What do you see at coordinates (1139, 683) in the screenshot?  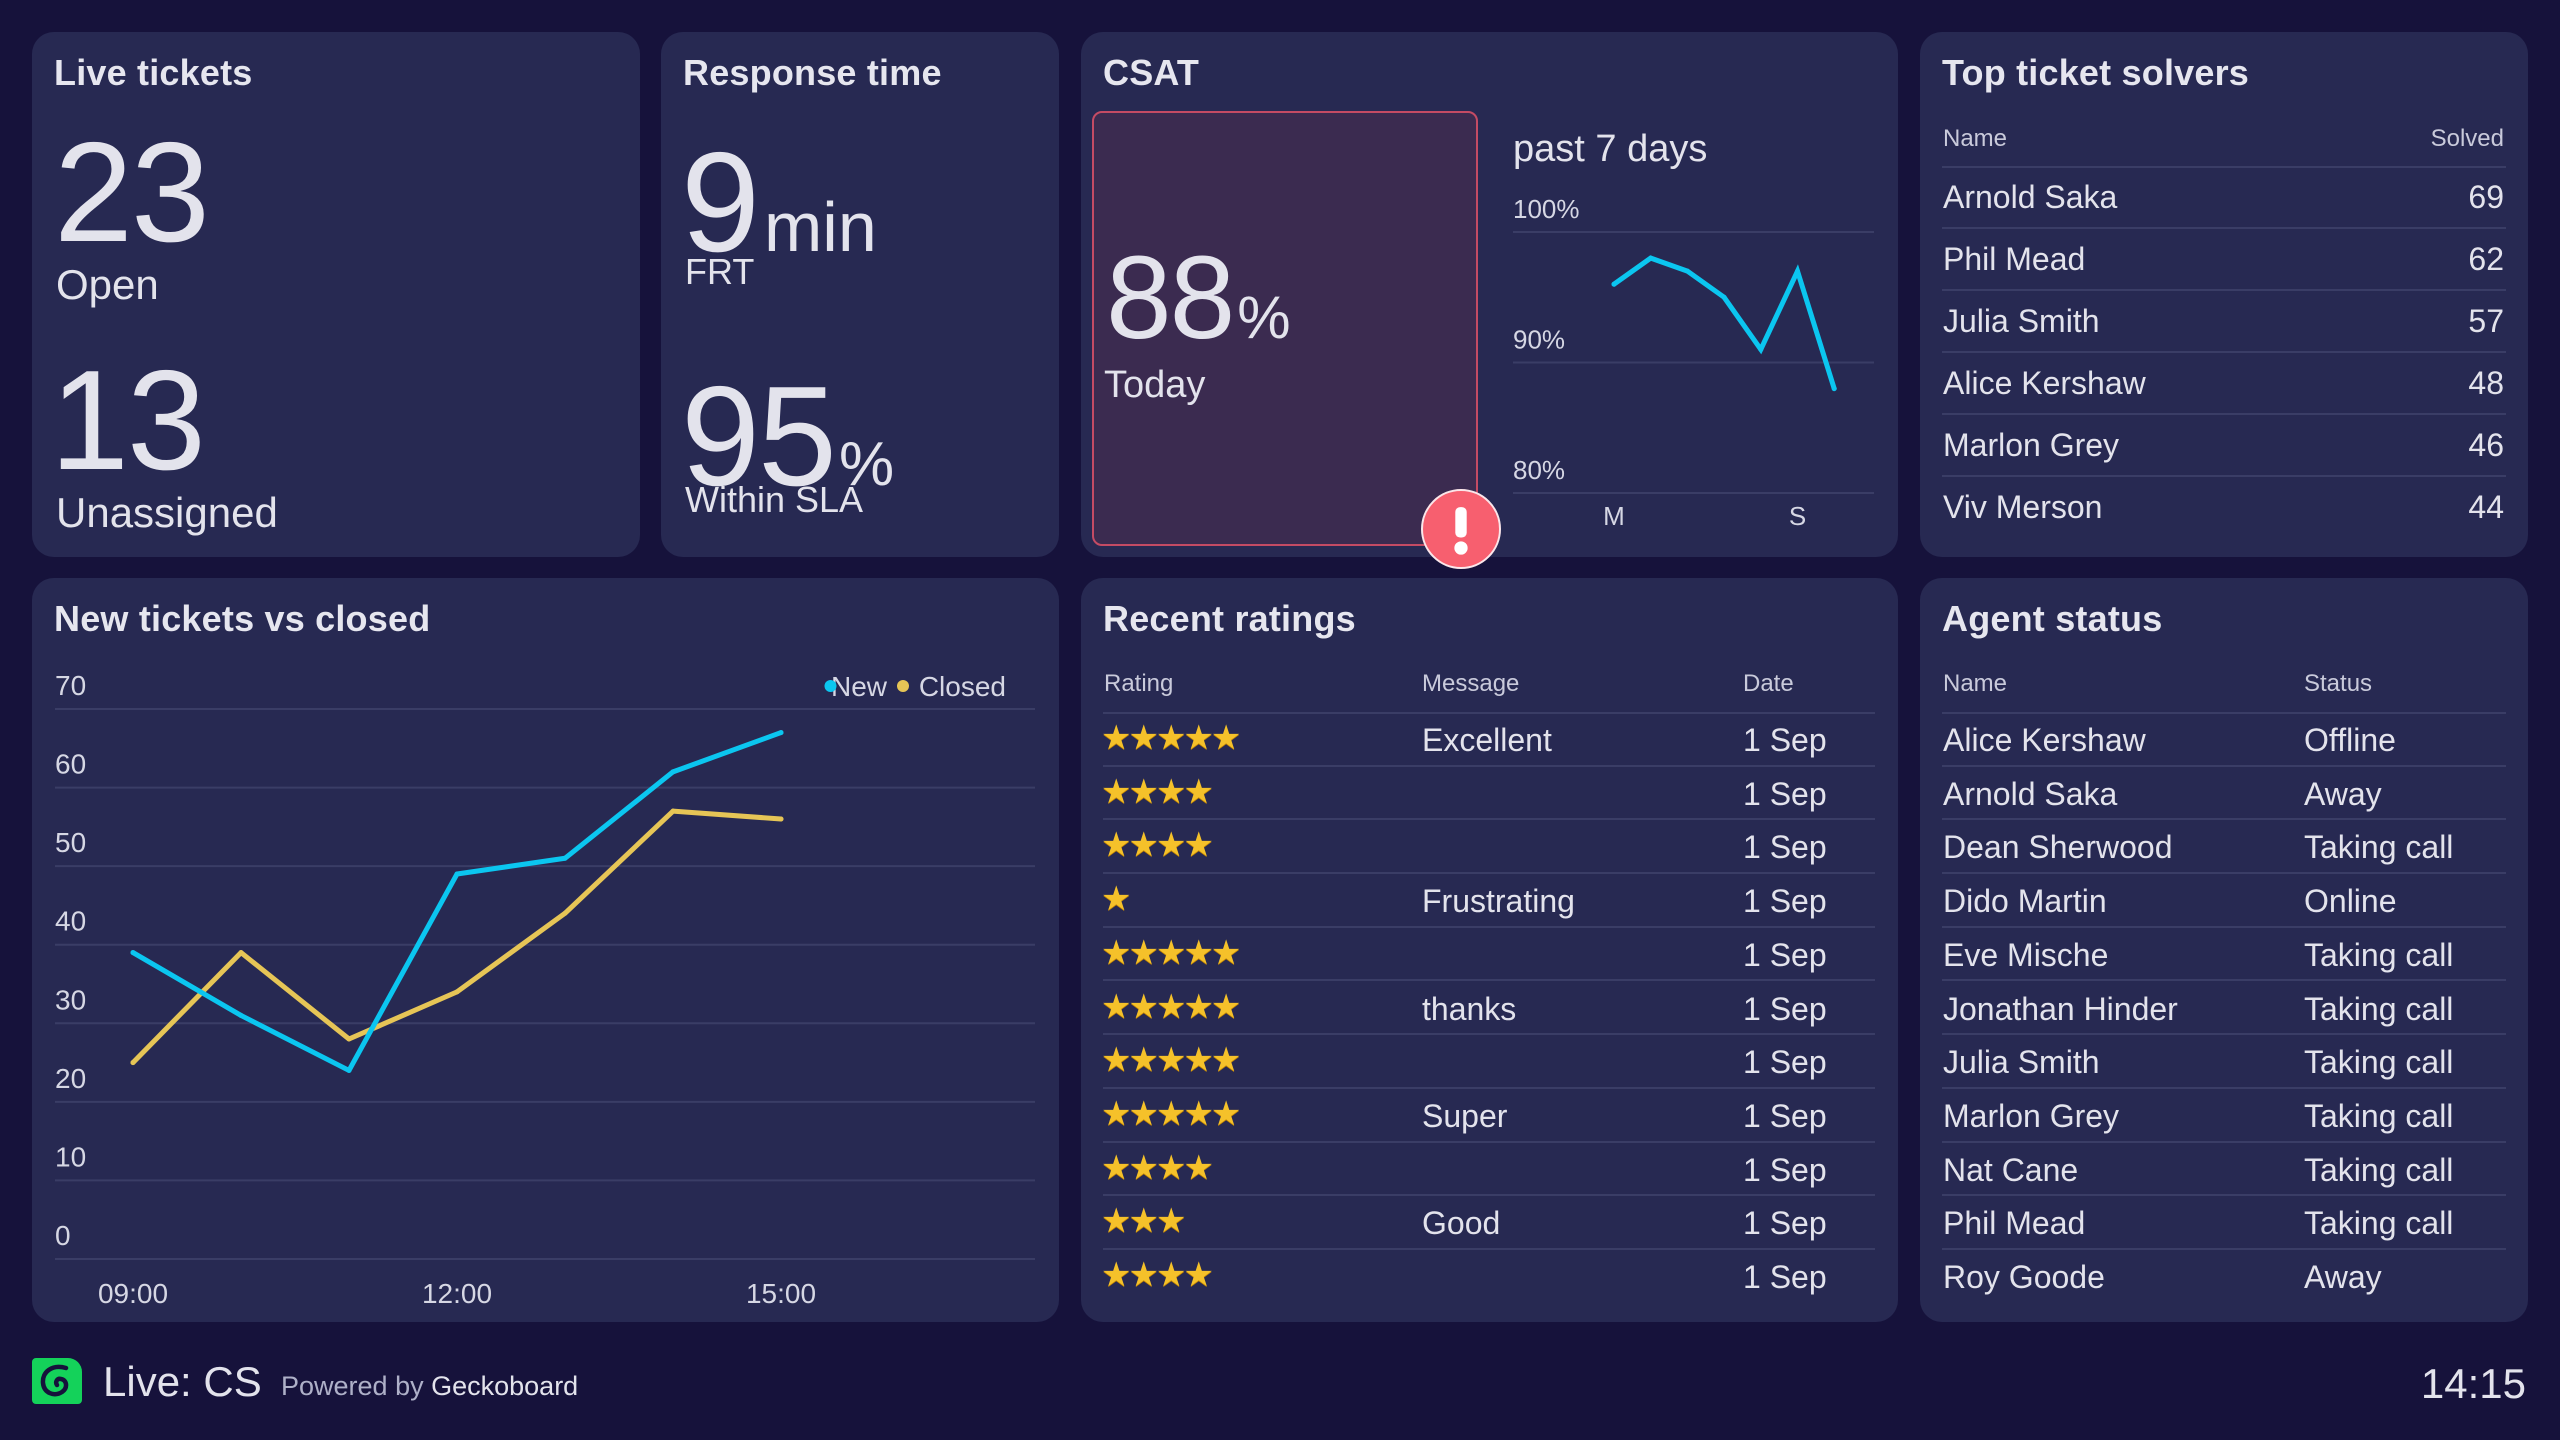 I see `column-header-rating: Rating` at bounding box center [1139, 683].